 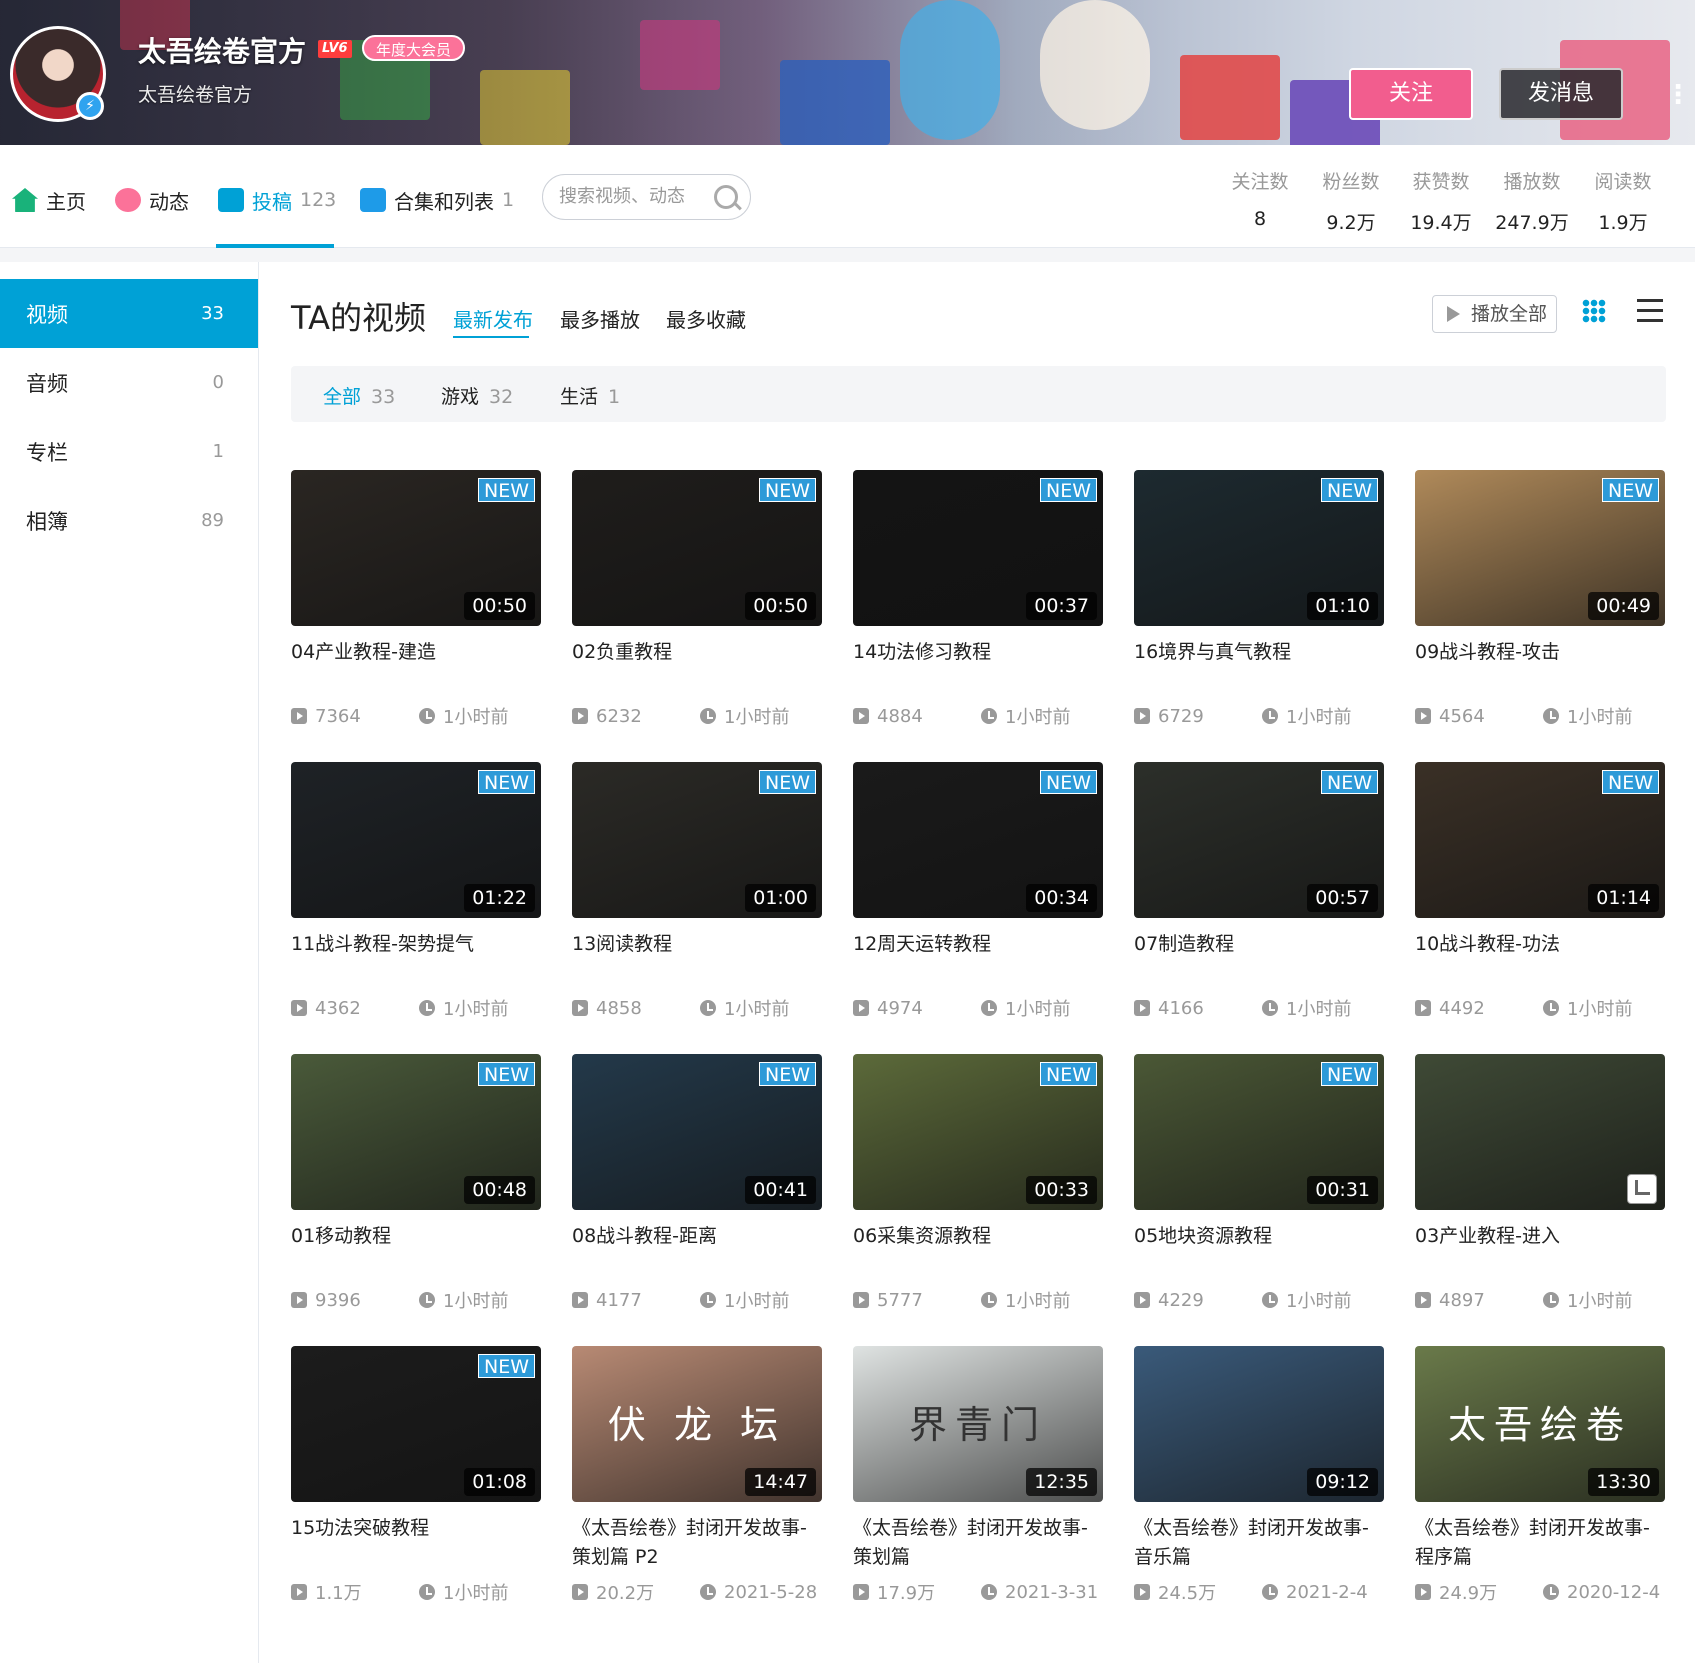 I want to click on message-button: 发消息, so click(x=1561, y=94).